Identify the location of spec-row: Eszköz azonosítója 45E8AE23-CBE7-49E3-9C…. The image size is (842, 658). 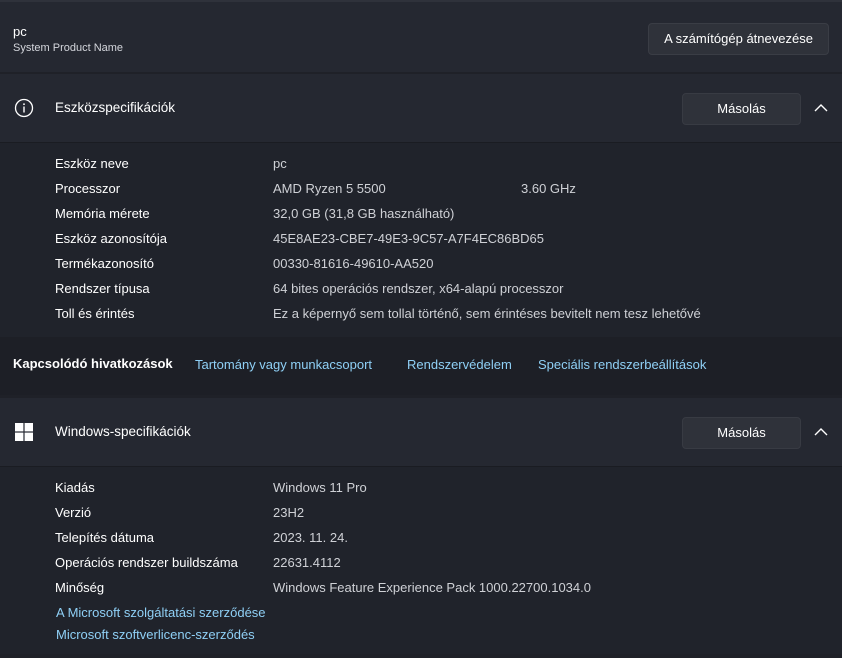
(421, 238).